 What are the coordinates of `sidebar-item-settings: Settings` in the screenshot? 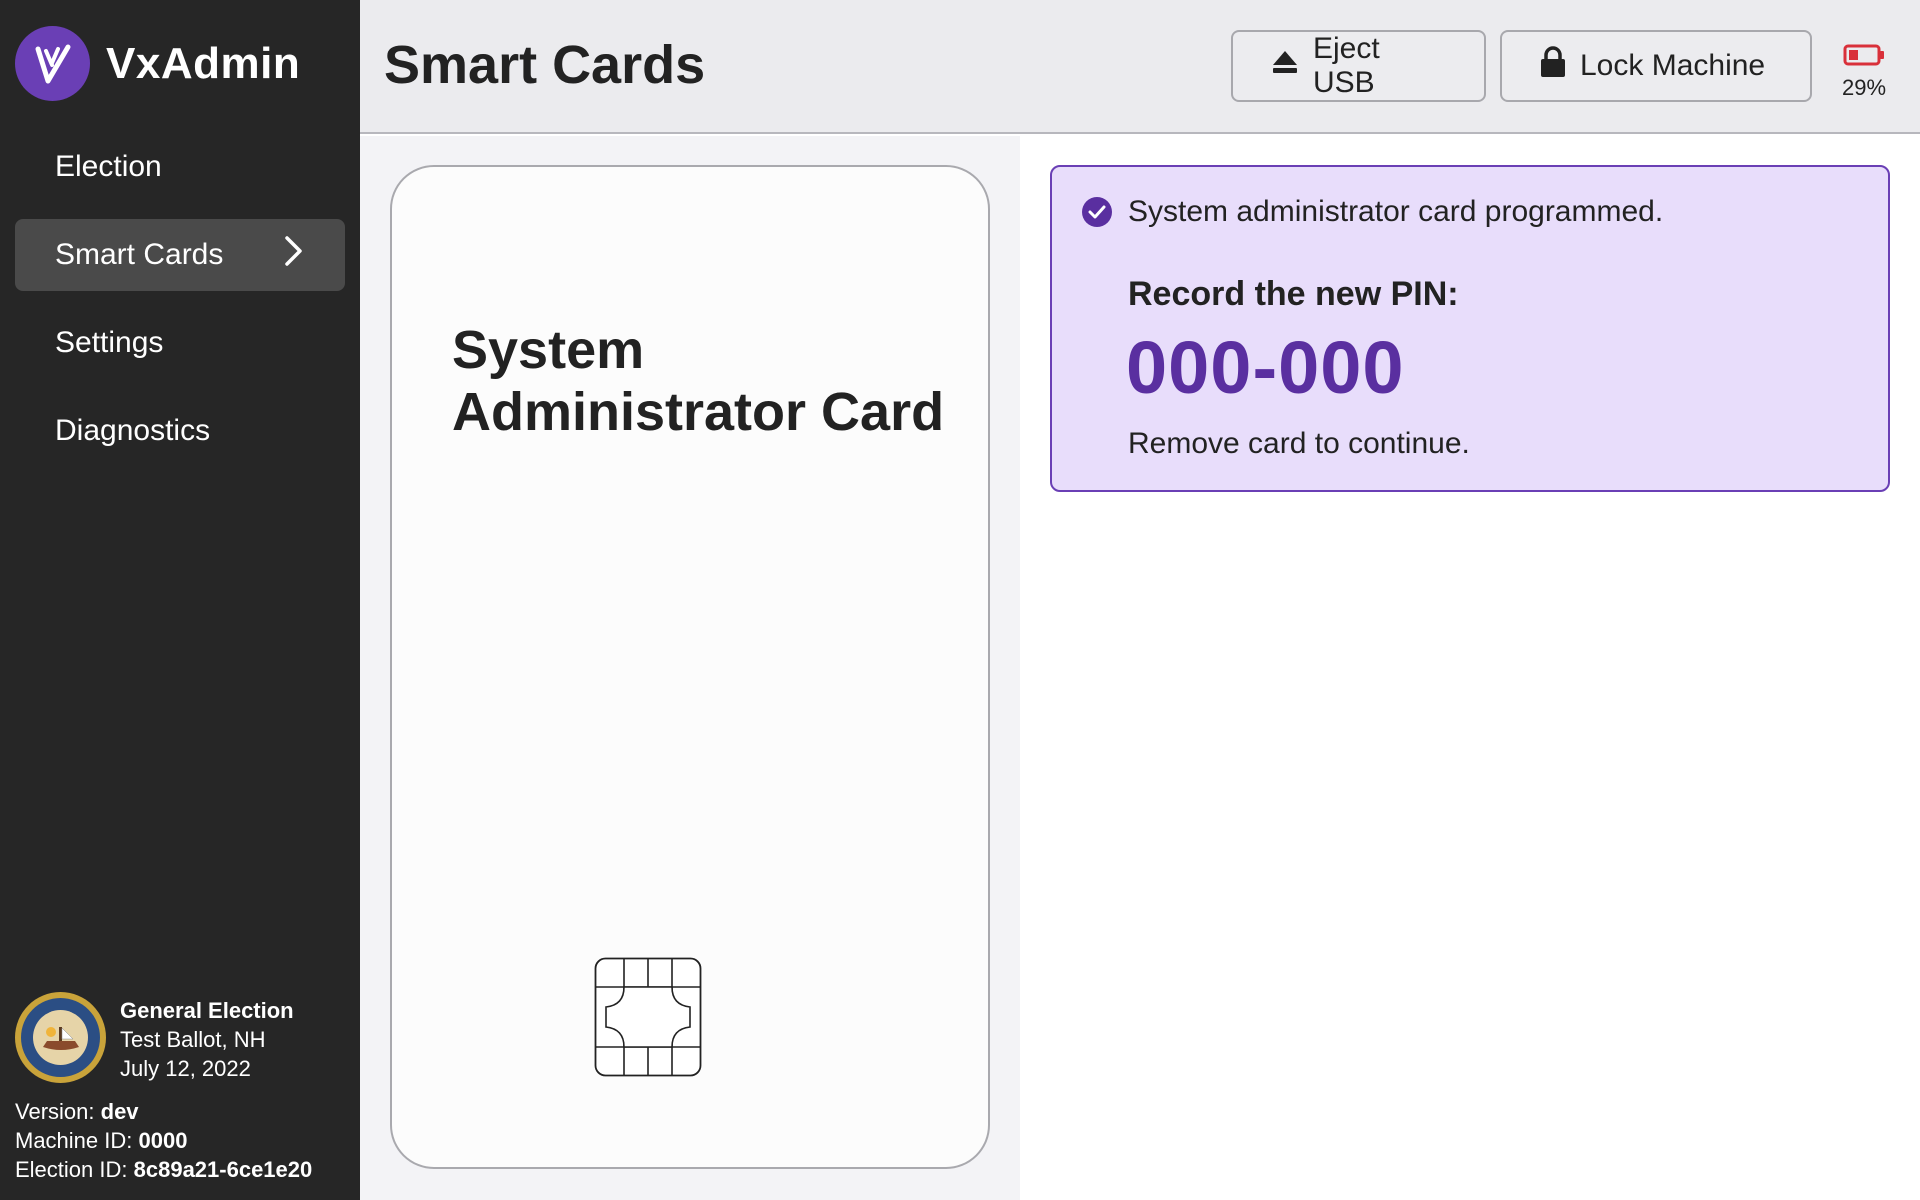 It's located at (180, 343).